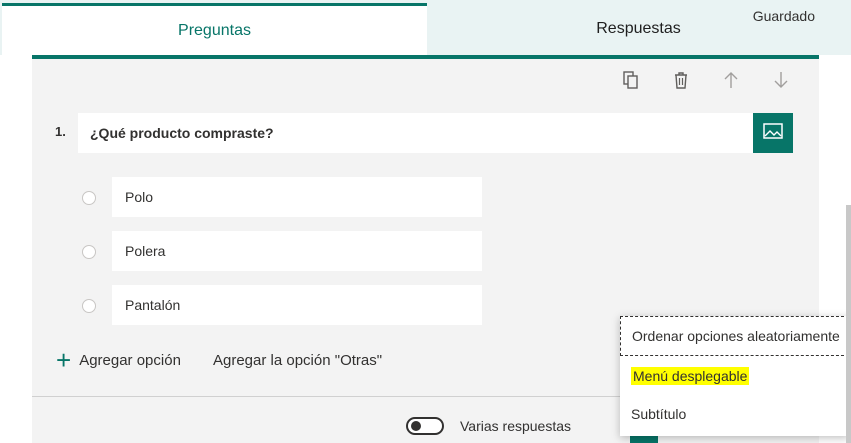 The width and height of the screenshot is (851, 443). What do you see at coordinates (516, 426) in the screenshot?
I see `multiple-answers-label: Varias respuestas` at bounding box center [516, 426].